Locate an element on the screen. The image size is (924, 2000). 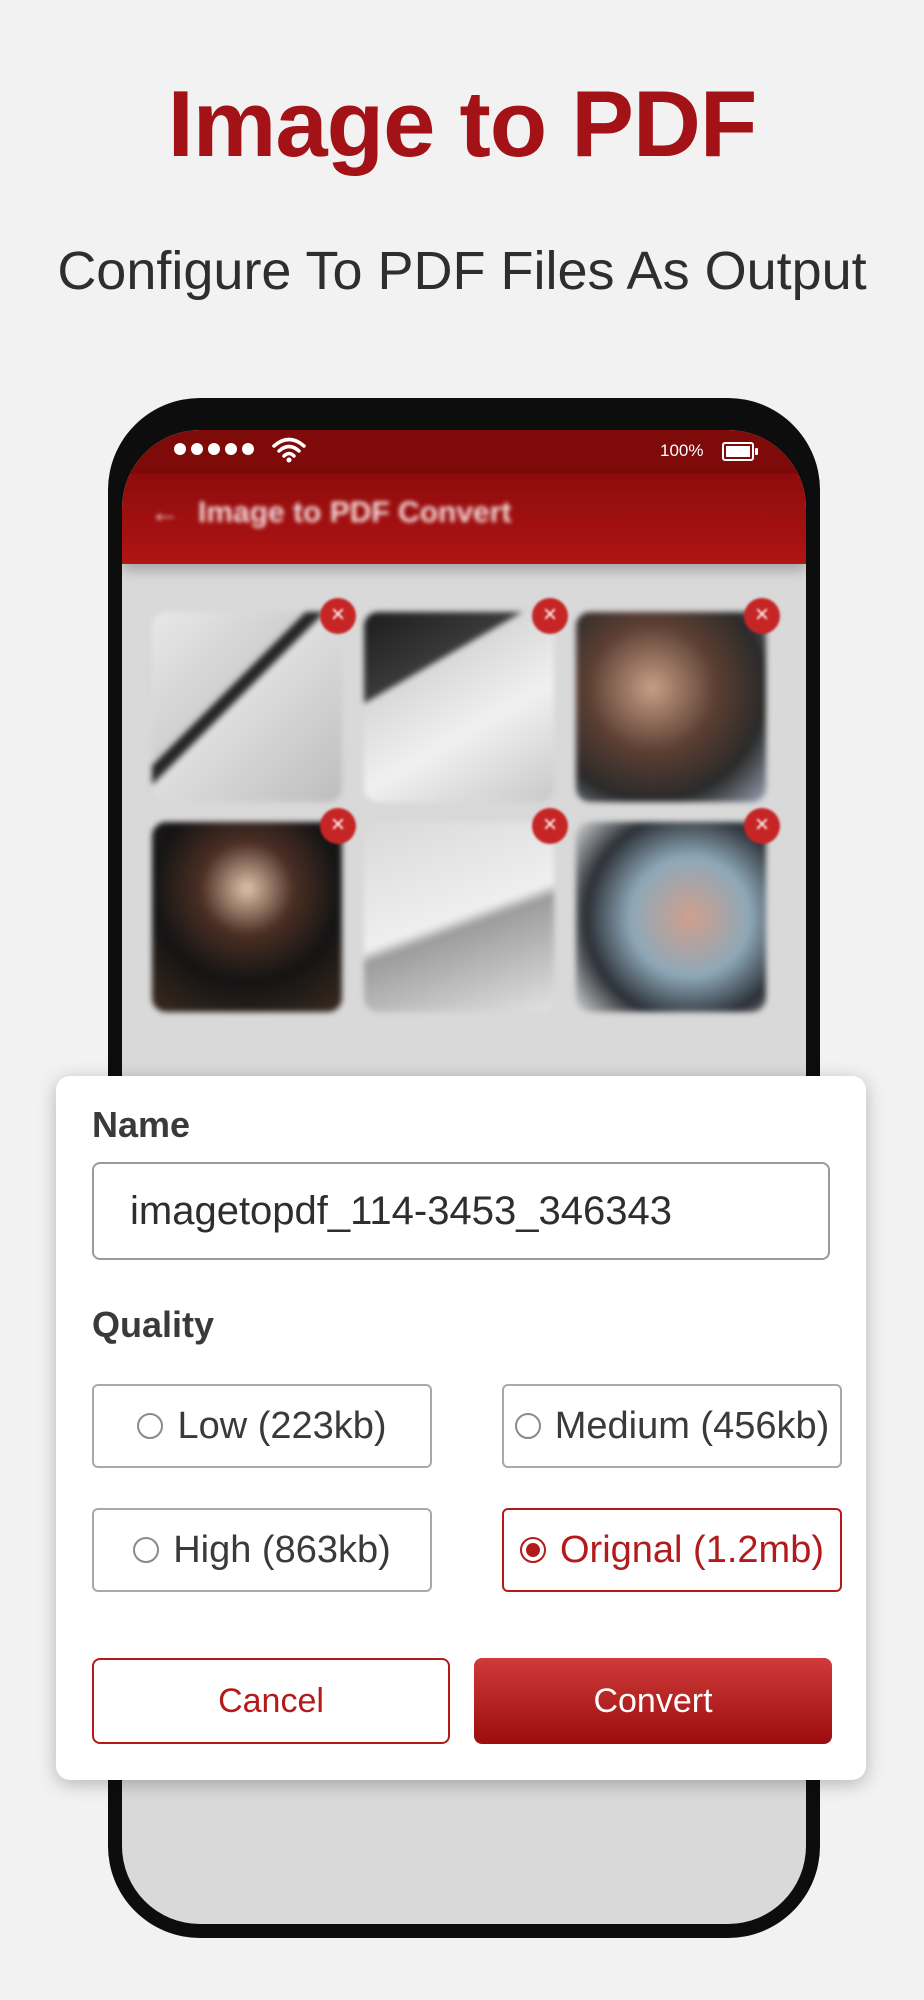
quality-option-low: Low (223kb) is located at coordinates (262, 1426).